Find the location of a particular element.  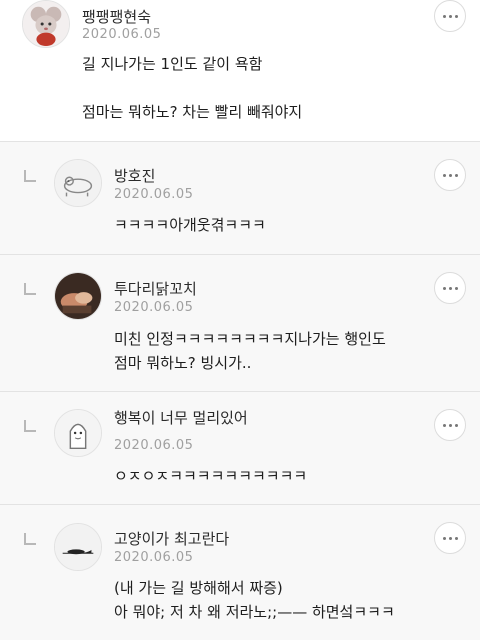

animal-doodle-avatar-icon is located at coordinates (78, 183).